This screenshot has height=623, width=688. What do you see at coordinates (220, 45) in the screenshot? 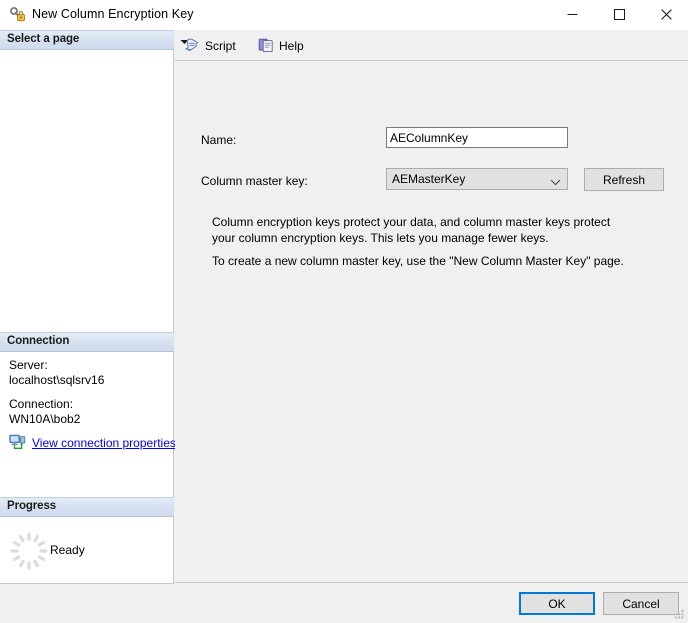
I see `script-label: Script` at bounding box center [220, 45].